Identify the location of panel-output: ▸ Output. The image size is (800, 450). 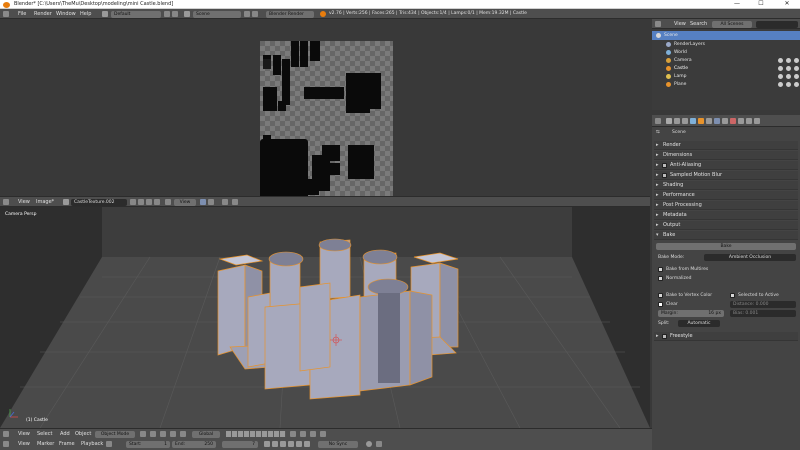
(726, 225).